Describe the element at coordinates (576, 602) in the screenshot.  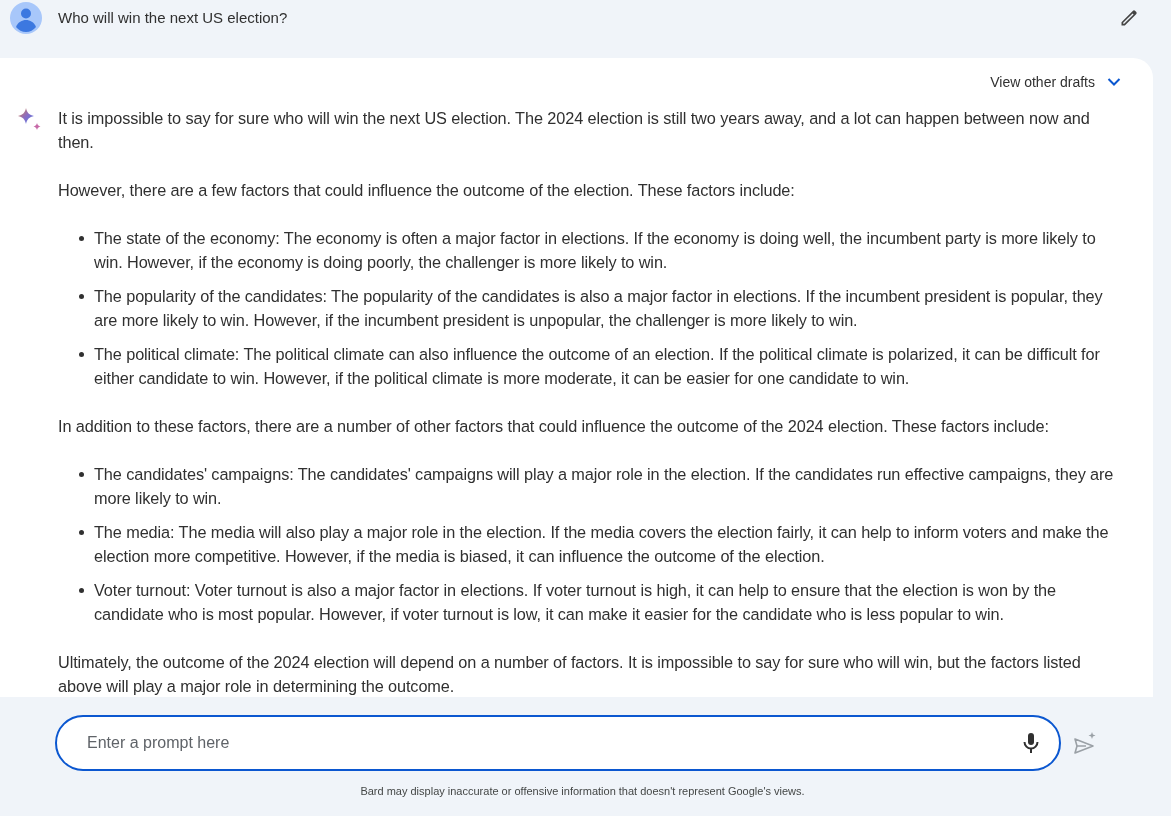
I see `list-item-text: Voter turnout: Voter turnout is also a major factor in elections. If voter turnout is high, it can help to ensure that the election is won by the candidate who is most popular. However, if voter turnout is low, it can make it easier for the candidate who is less popular to win.` at that location.